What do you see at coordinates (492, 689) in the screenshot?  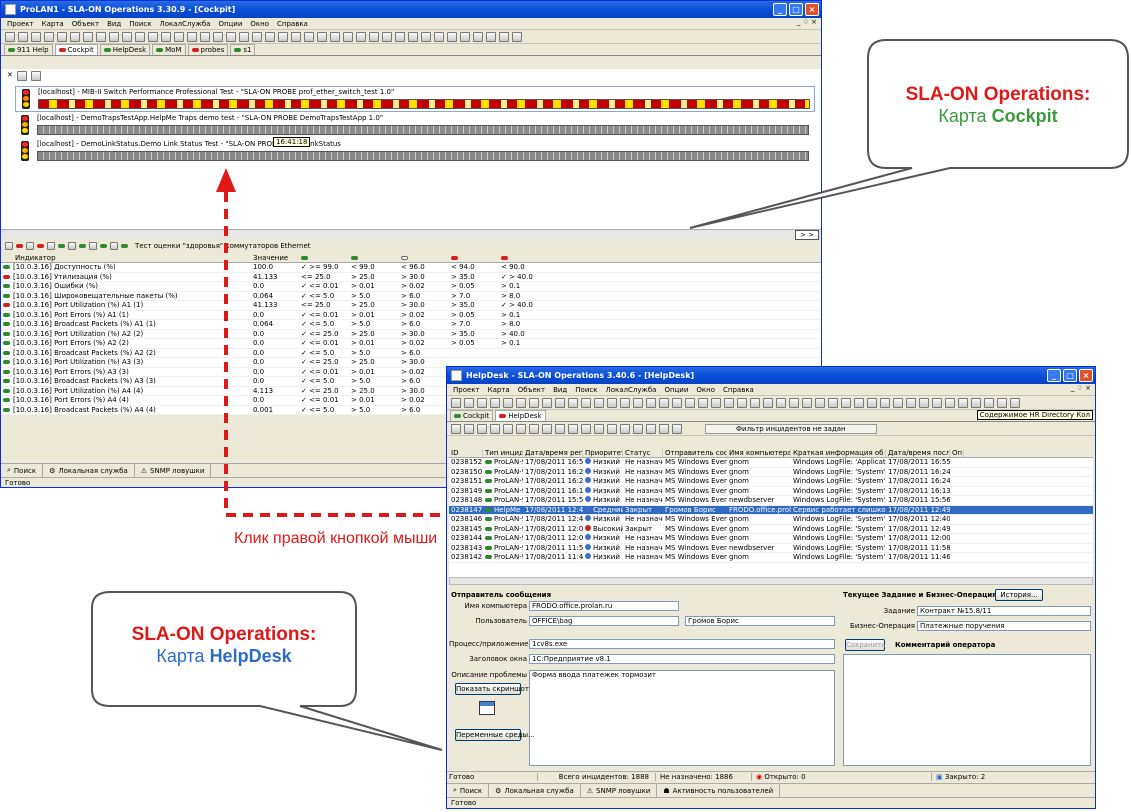 I see `show-screenshot-button: Показать скриншот` at bounding box center [492, 689].